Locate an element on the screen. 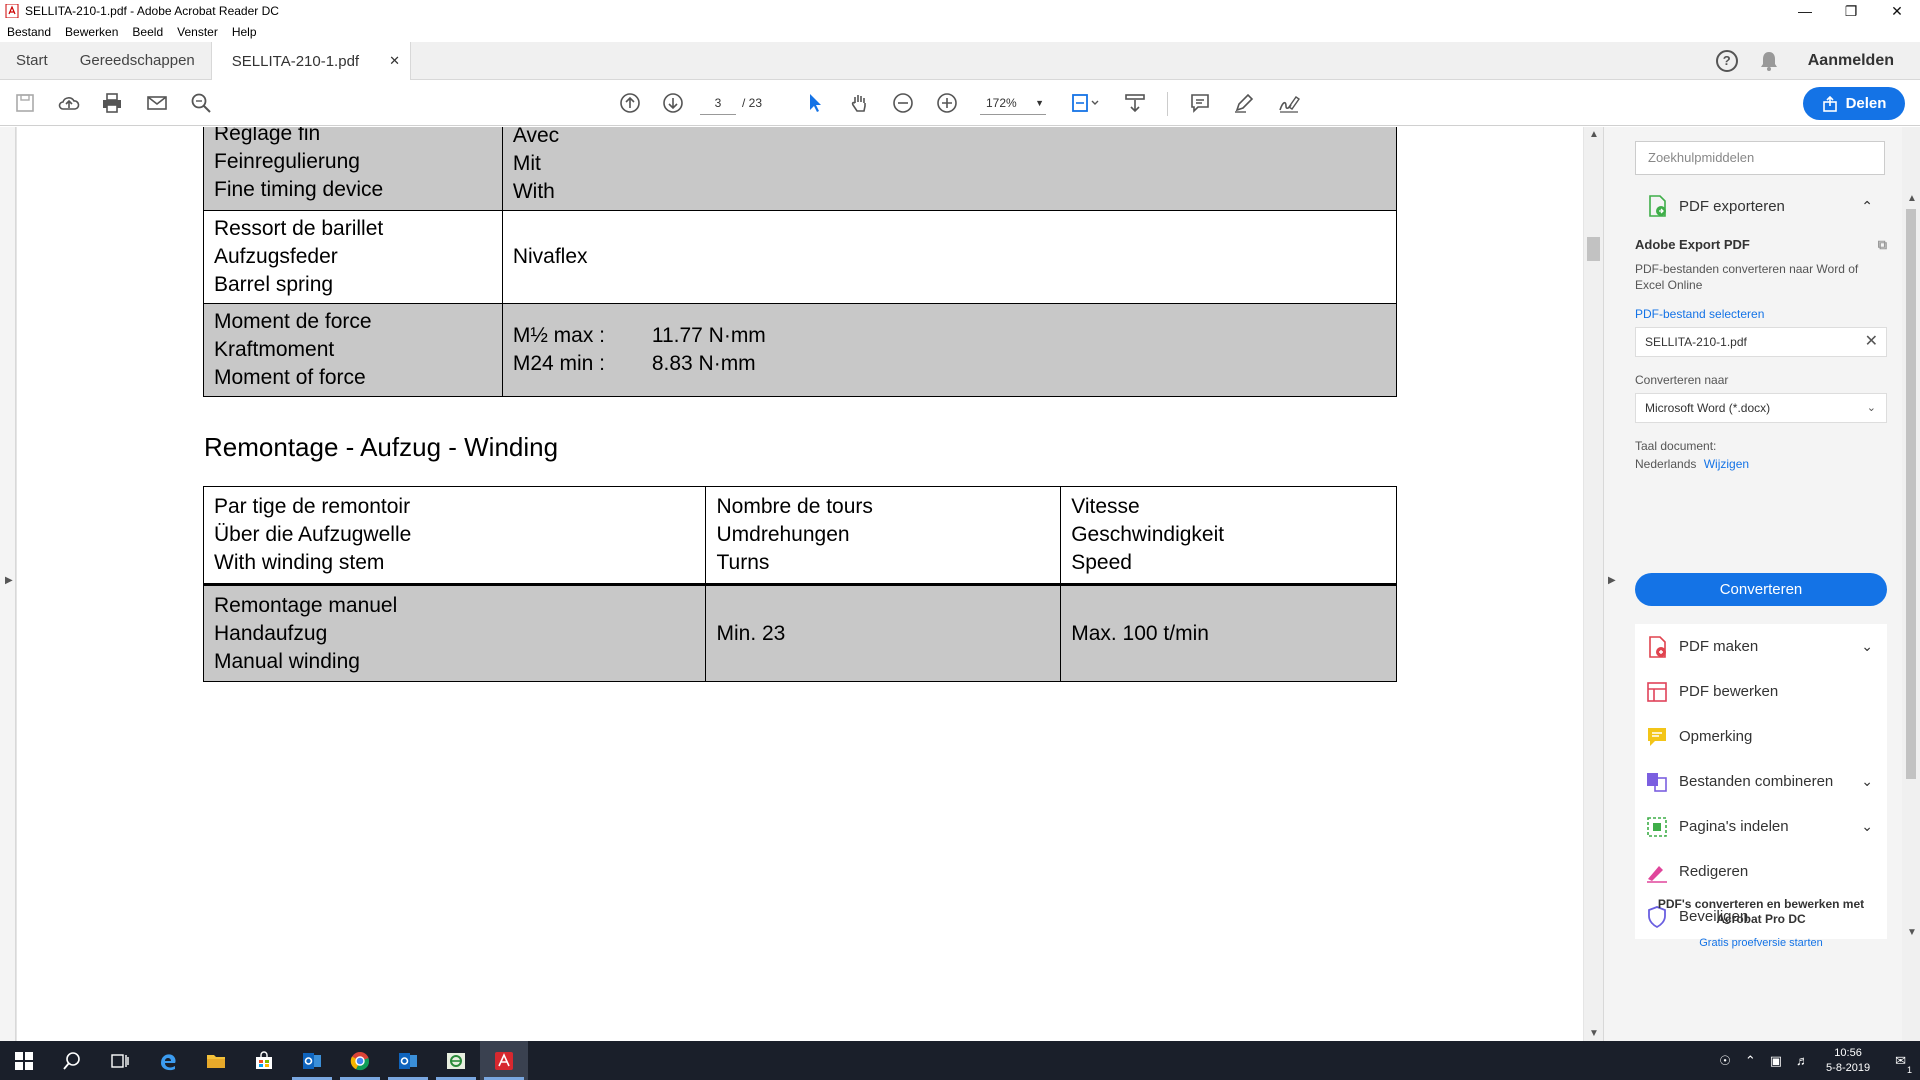  spec-value-cell: M½ max : 11.77 N·mm M24 min : 8.83 N·mm is located at coordinates (949, 350).